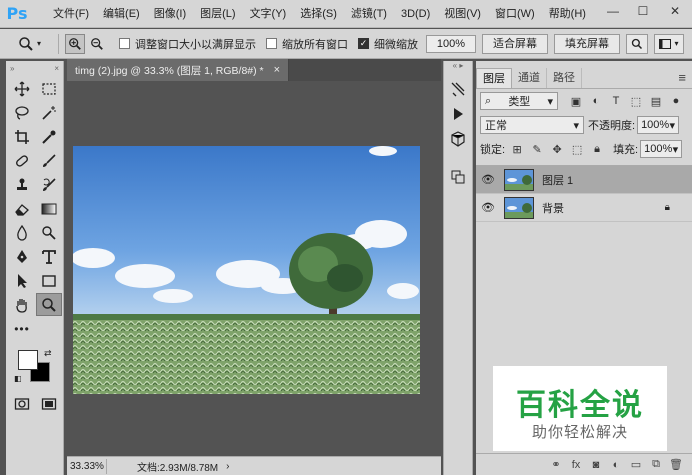 This screenshot has height=475, width=692. What do you see at coordinates (494, 78) in the screenshot?
I see `tab-layers: 图层` at bounding box center [494, 78].